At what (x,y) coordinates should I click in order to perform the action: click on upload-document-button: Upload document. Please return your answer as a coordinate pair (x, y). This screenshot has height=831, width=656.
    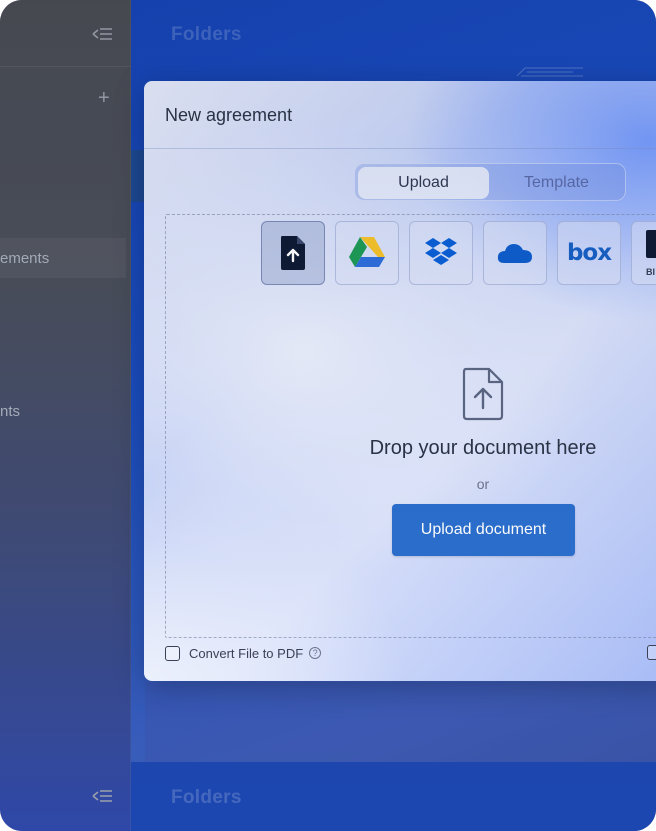
    Looking at the image, I should click on (483, 530).